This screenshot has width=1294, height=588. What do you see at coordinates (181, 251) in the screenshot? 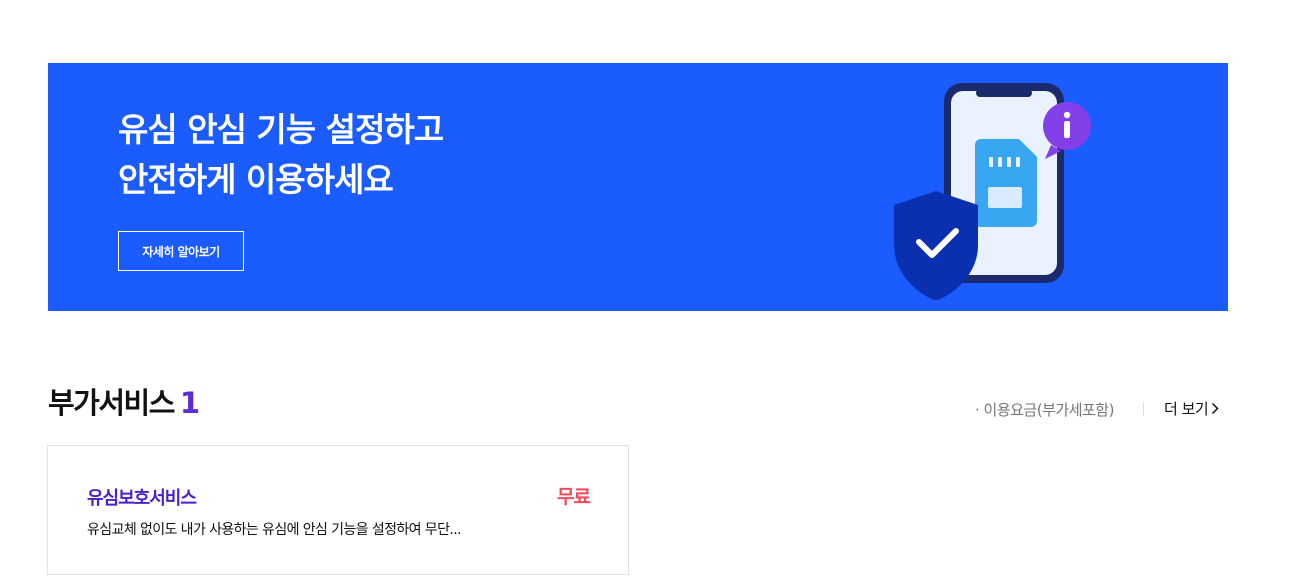
I see `learn-more-button: 자세히 알아보기` at bounding box center [181, 251].